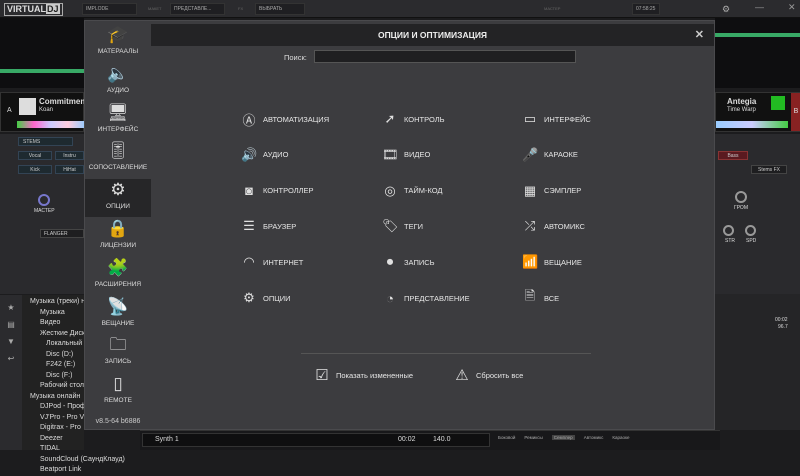 The image size is (800, 476). I want to click on option-15: 📶 ВЕЩАНИЕ, so click(552, 262).